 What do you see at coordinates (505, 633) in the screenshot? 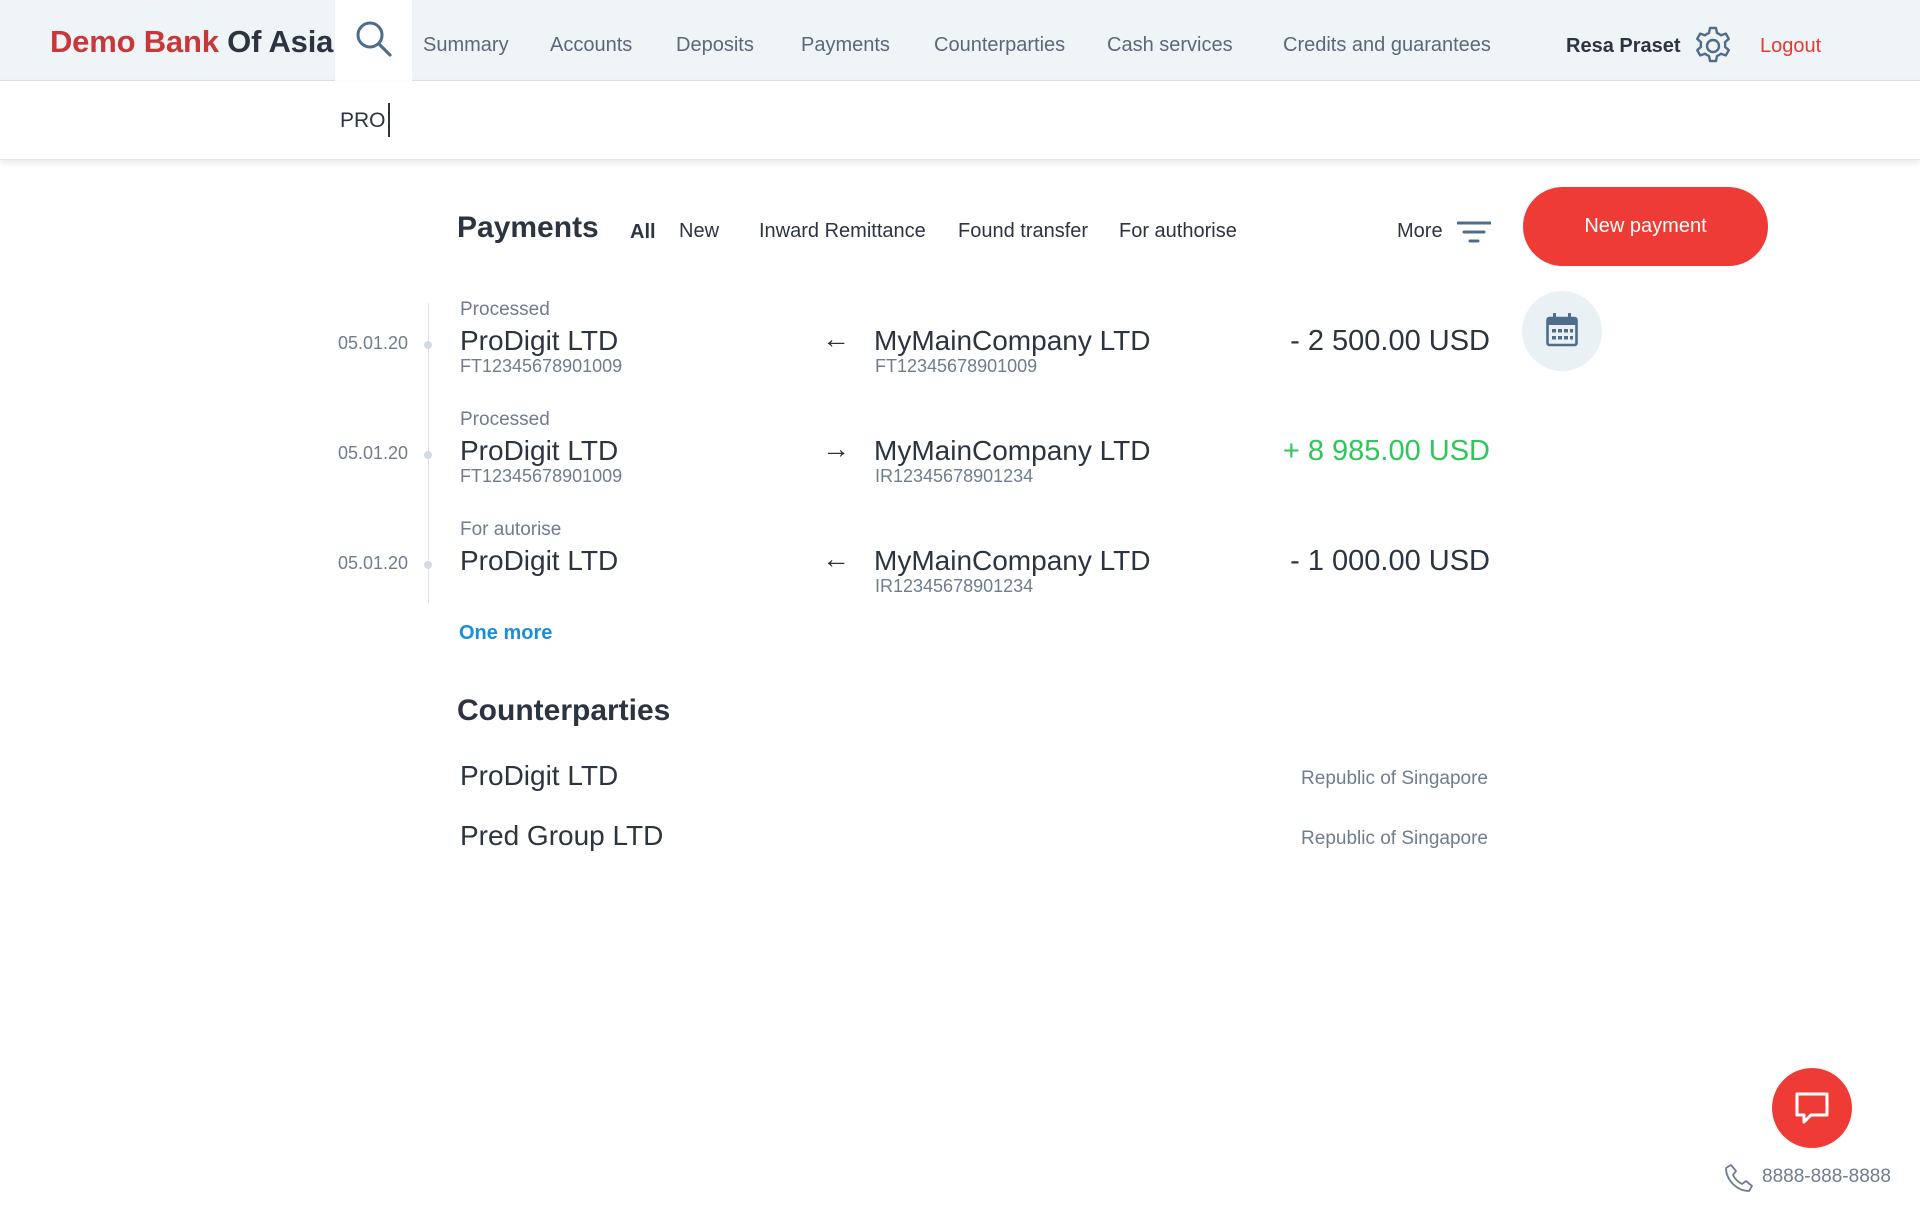
I see `one-more-link: One more` at bounding box center [505, 633].